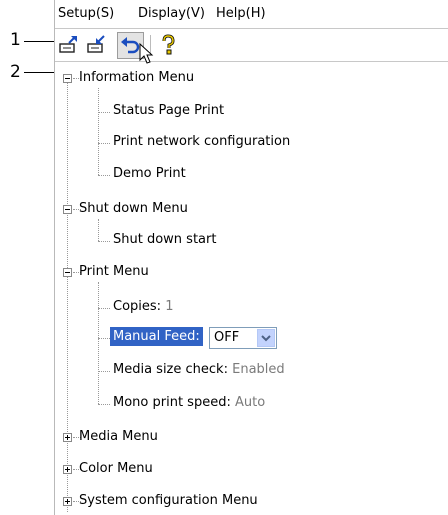 Image resolution: width=448 pixels, height=515 pixels. I want to click on expand-system-configuration-menu-icon, so click(67, 501).